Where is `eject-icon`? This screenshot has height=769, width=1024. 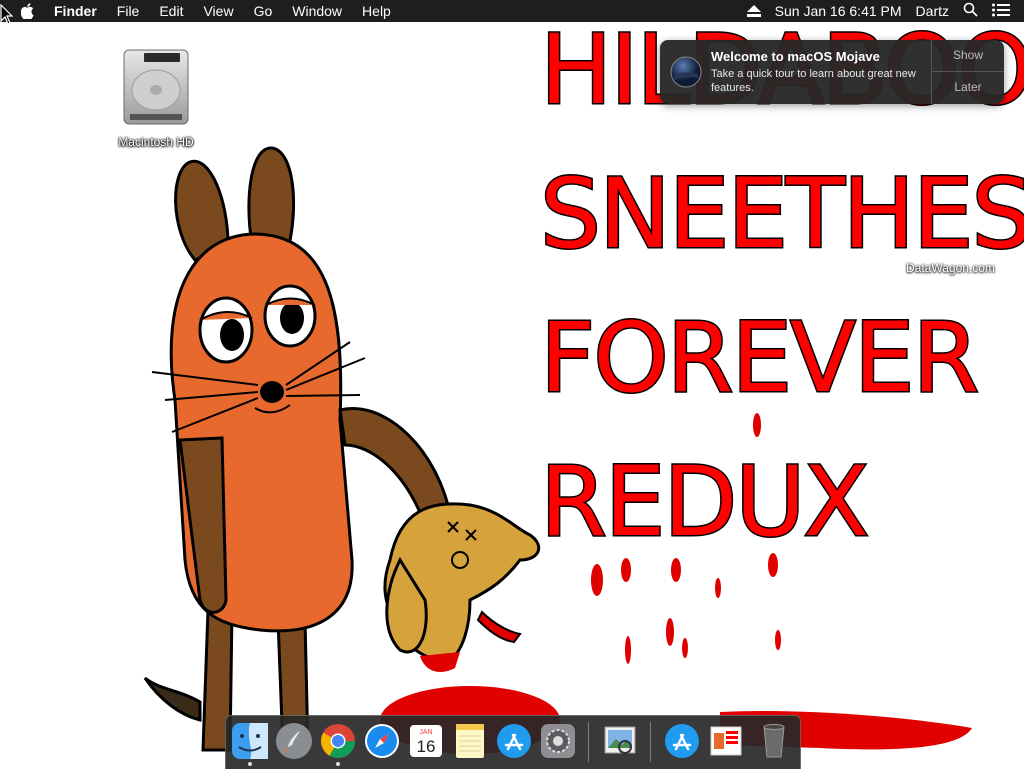 eject-icon is located at coordinates (753, 11).